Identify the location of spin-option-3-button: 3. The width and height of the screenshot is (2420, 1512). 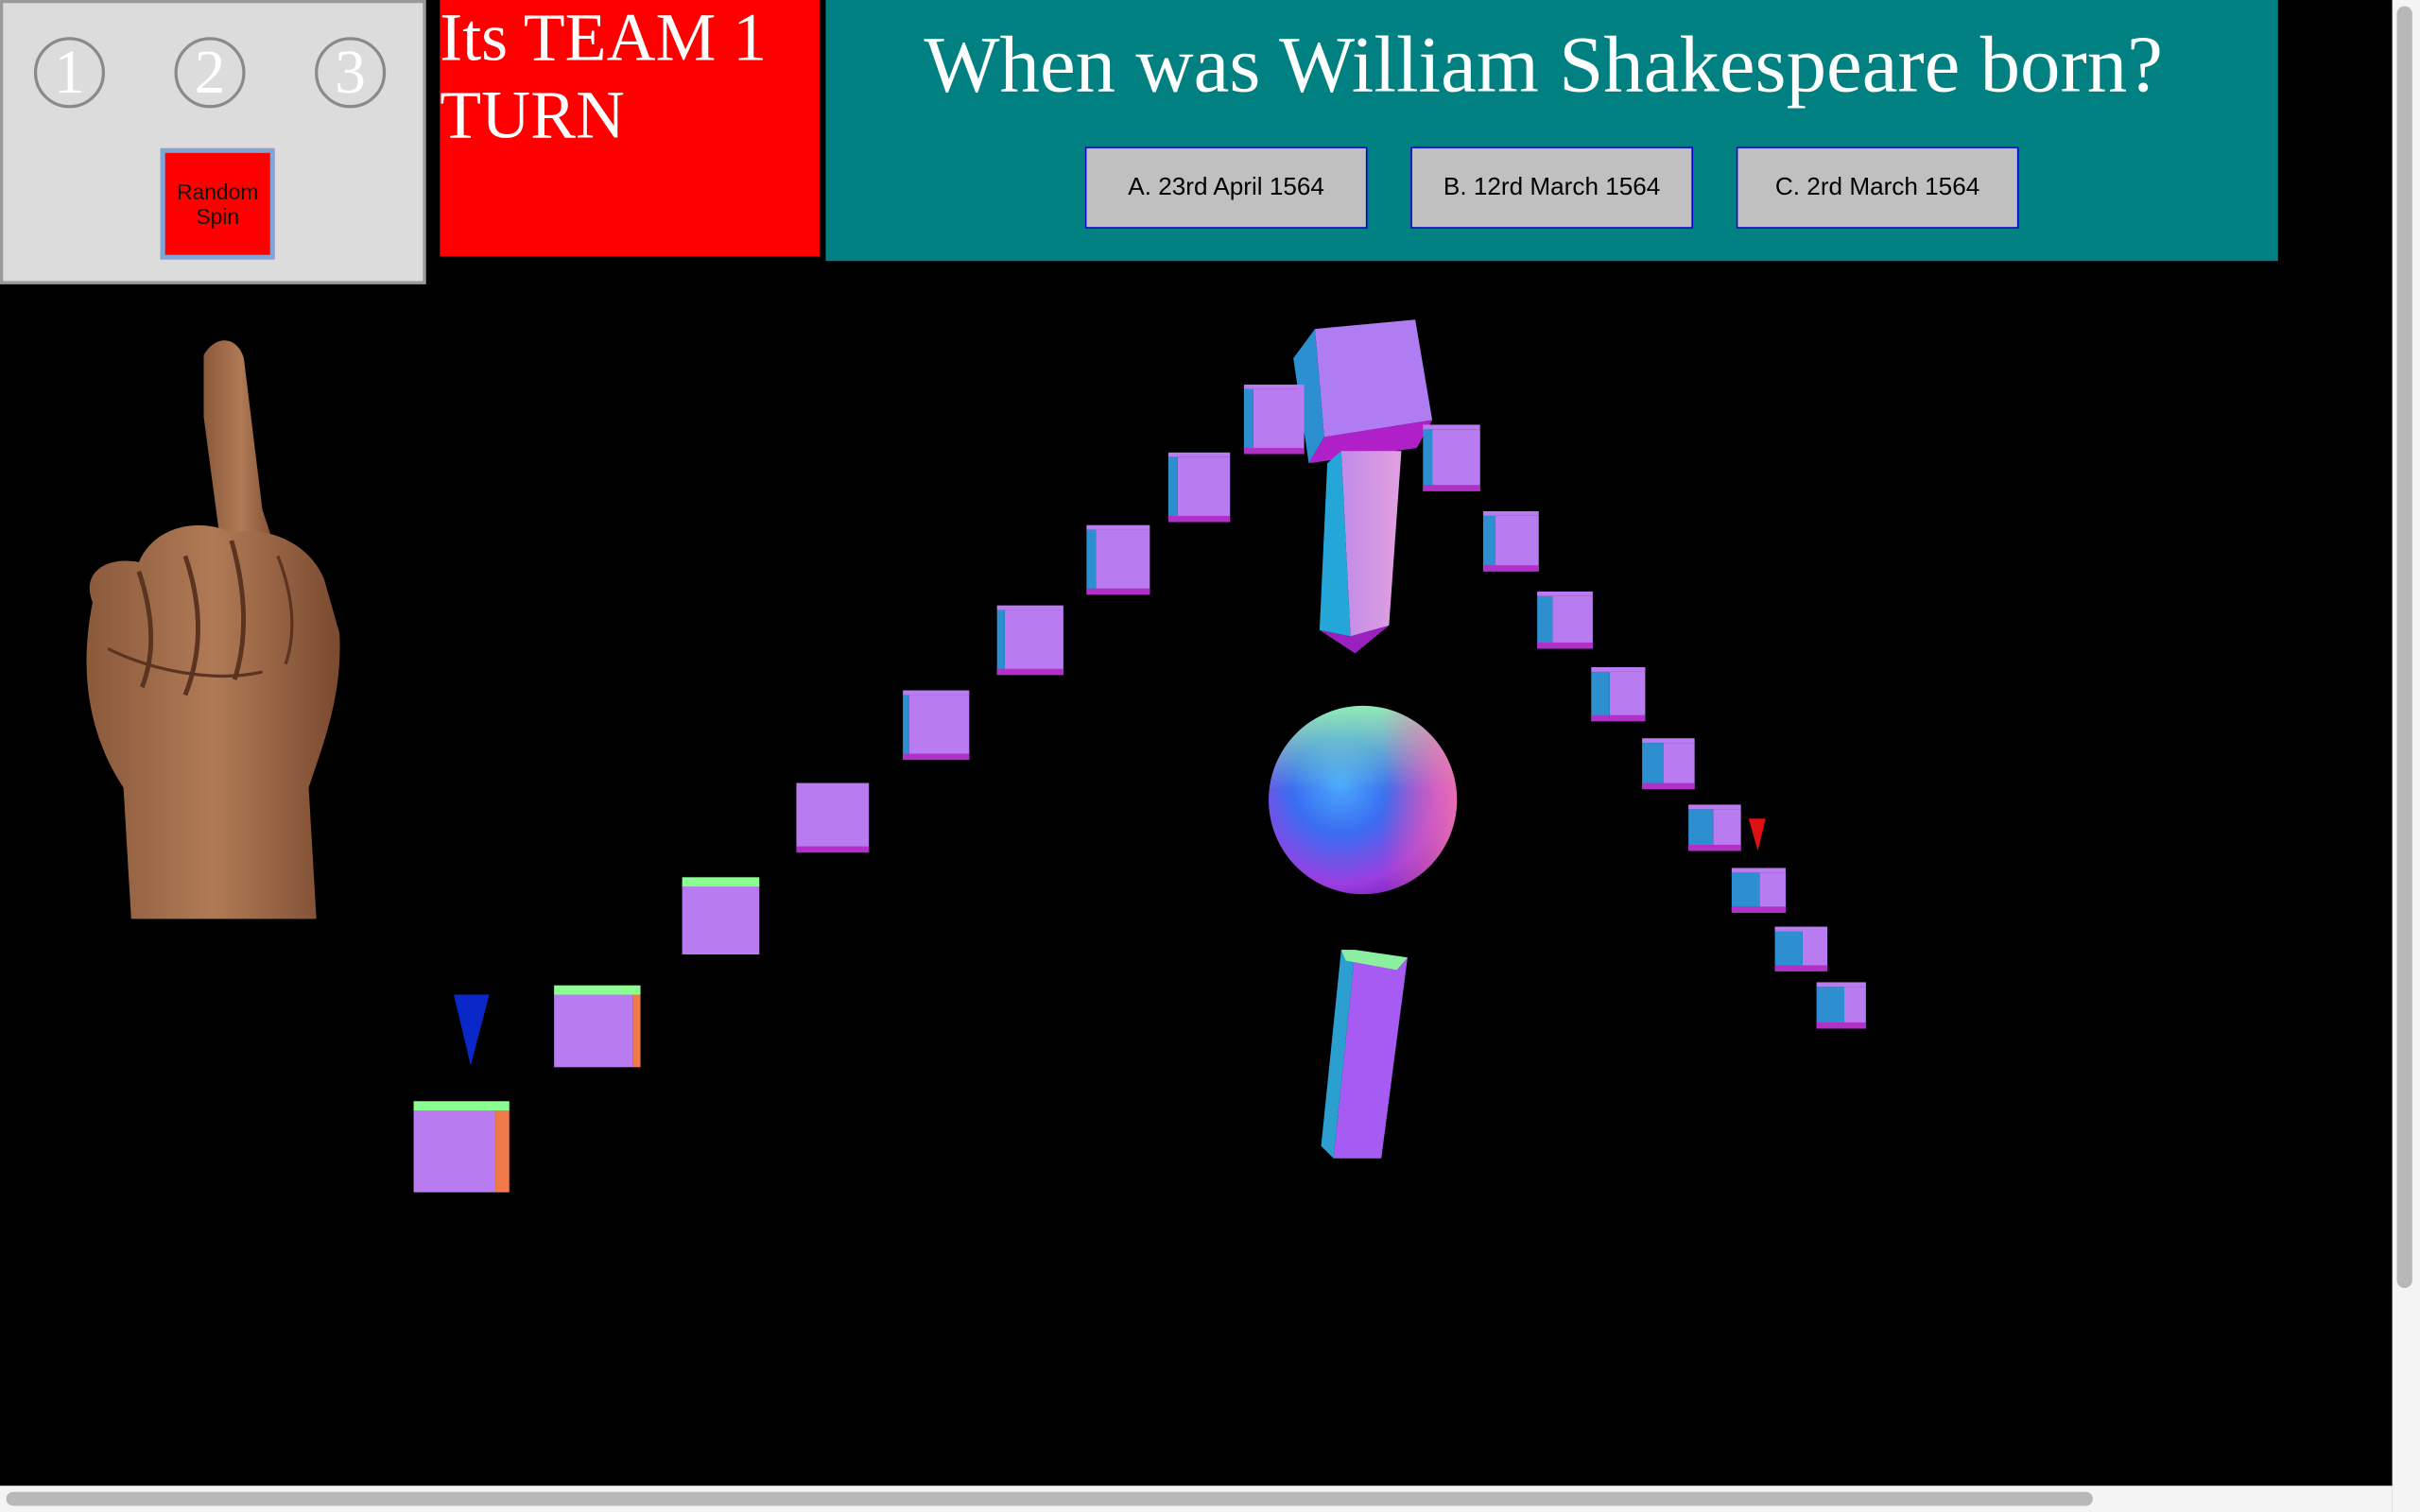
(351, 73).